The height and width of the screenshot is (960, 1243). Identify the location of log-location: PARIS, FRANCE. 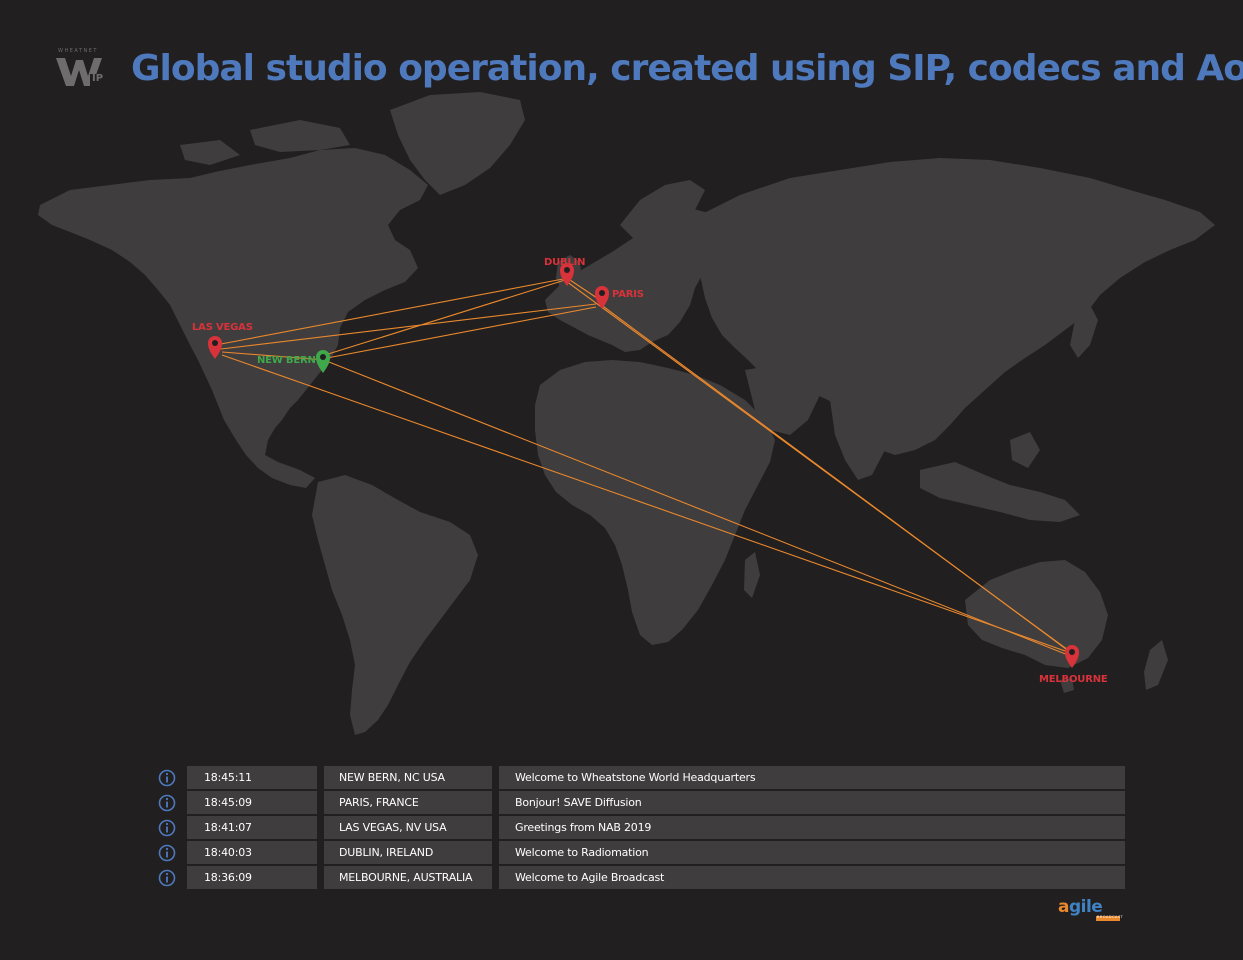
(408, 802).